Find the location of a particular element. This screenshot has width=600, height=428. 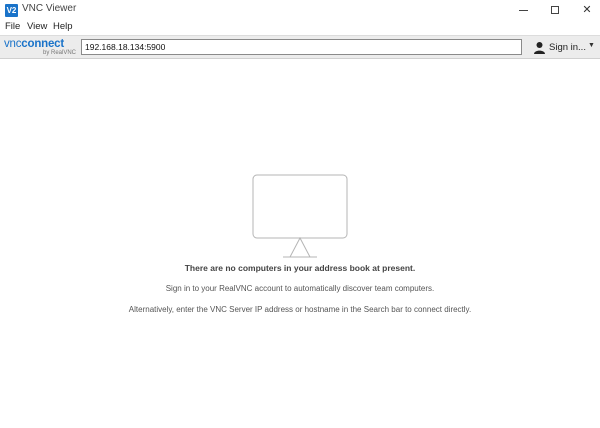

logo-wordmark: vncconnect is located at coordinates (34, 44).